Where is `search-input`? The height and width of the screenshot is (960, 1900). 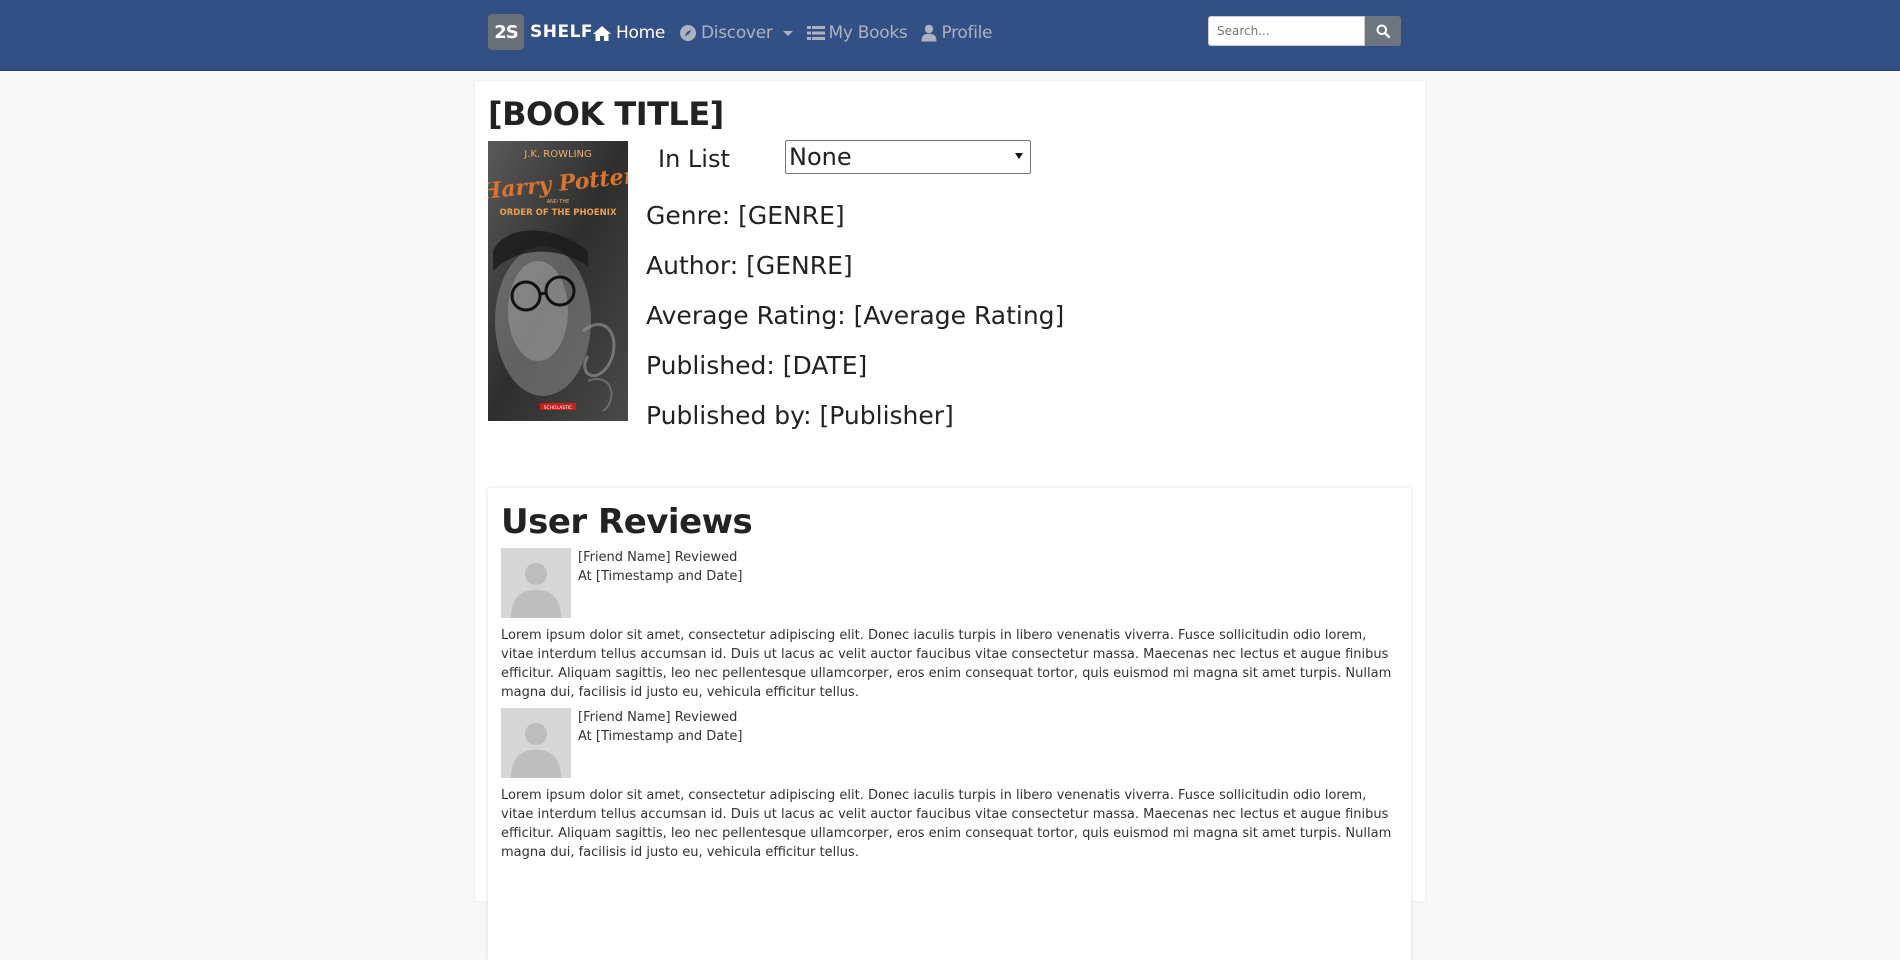 search-input is located at coordinates (1286, 31).